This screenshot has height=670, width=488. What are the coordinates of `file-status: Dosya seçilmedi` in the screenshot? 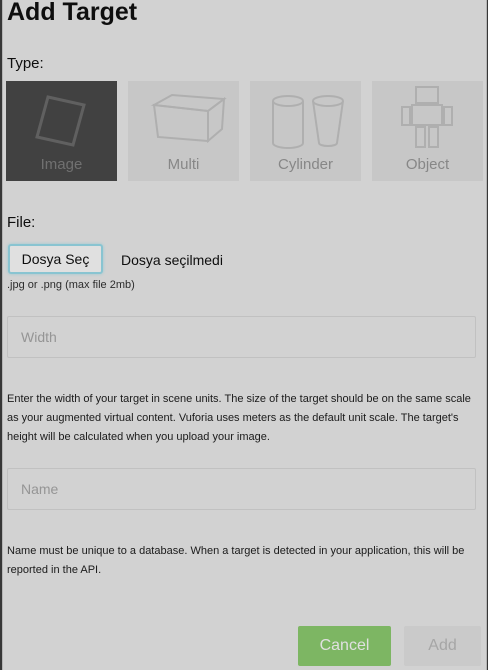 It's located at (172, 260).